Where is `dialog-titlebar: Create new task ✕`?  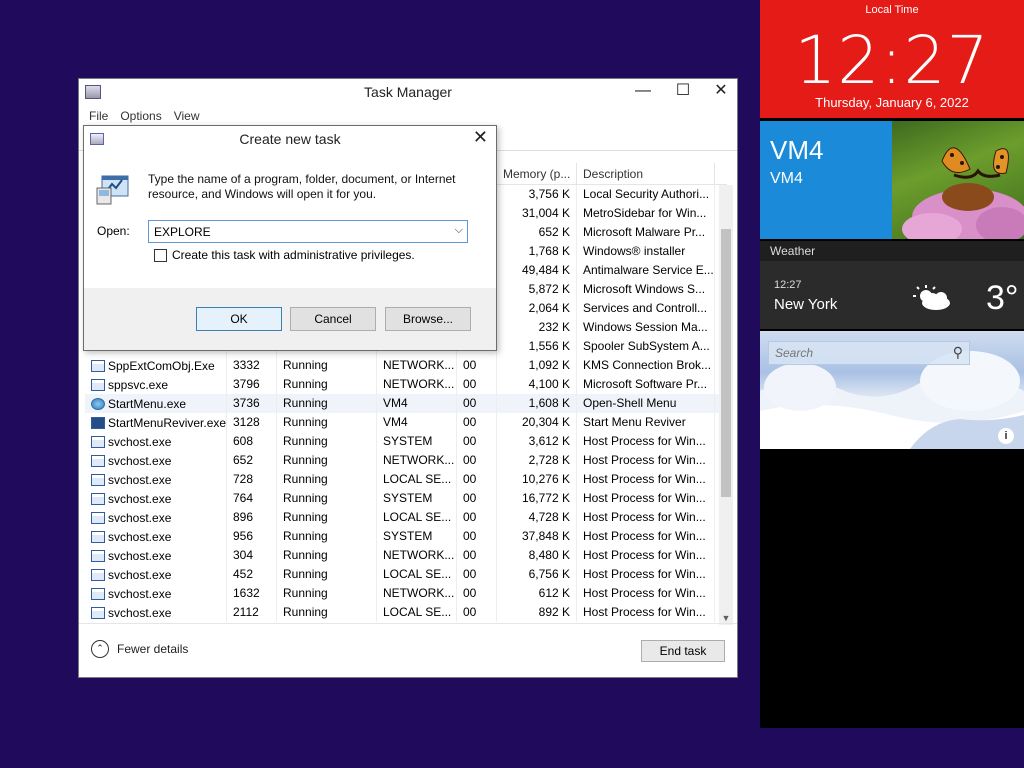 dialog-titlebar: Create new task ✕ is located at coordinates (290, 139).